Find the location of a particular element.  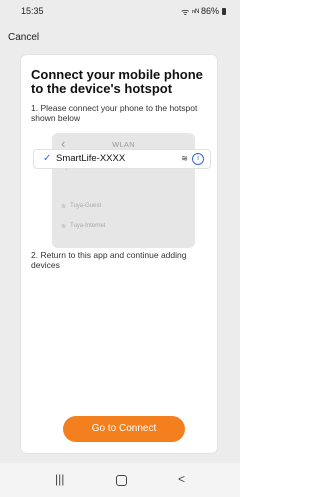

network-row: ≋ Tuya-Internet is located at coordinates (123, 227).